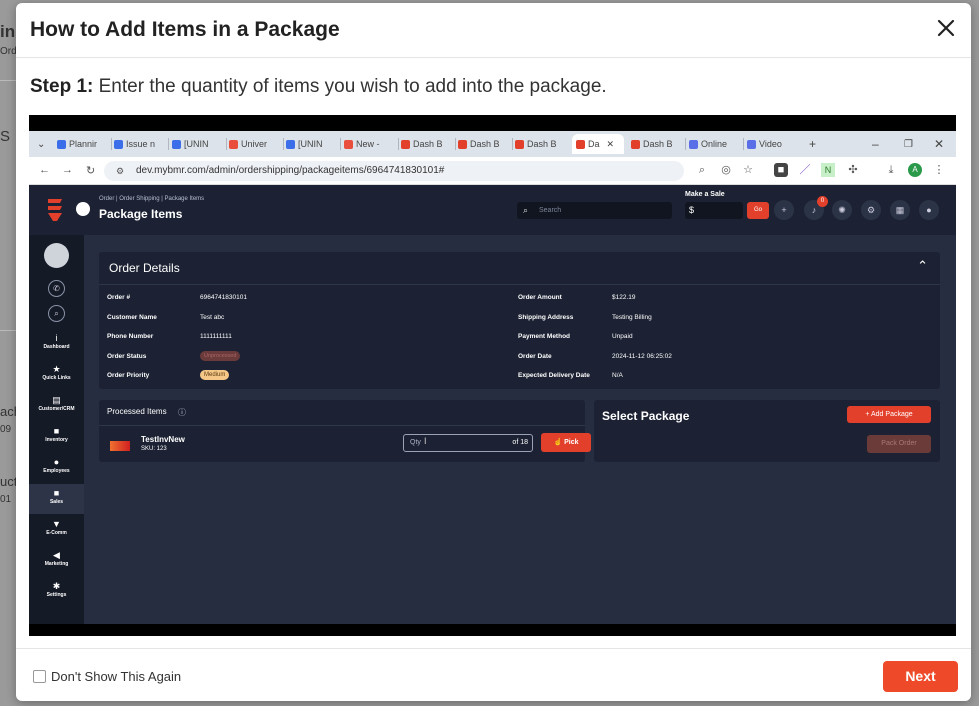 The width and height of the screenshot is (979, 706). What do you see at coordinates (116, 676) in the screenshot?
I see `dont-show-label: Don't Show This Again` at bounding box center [116, 676].